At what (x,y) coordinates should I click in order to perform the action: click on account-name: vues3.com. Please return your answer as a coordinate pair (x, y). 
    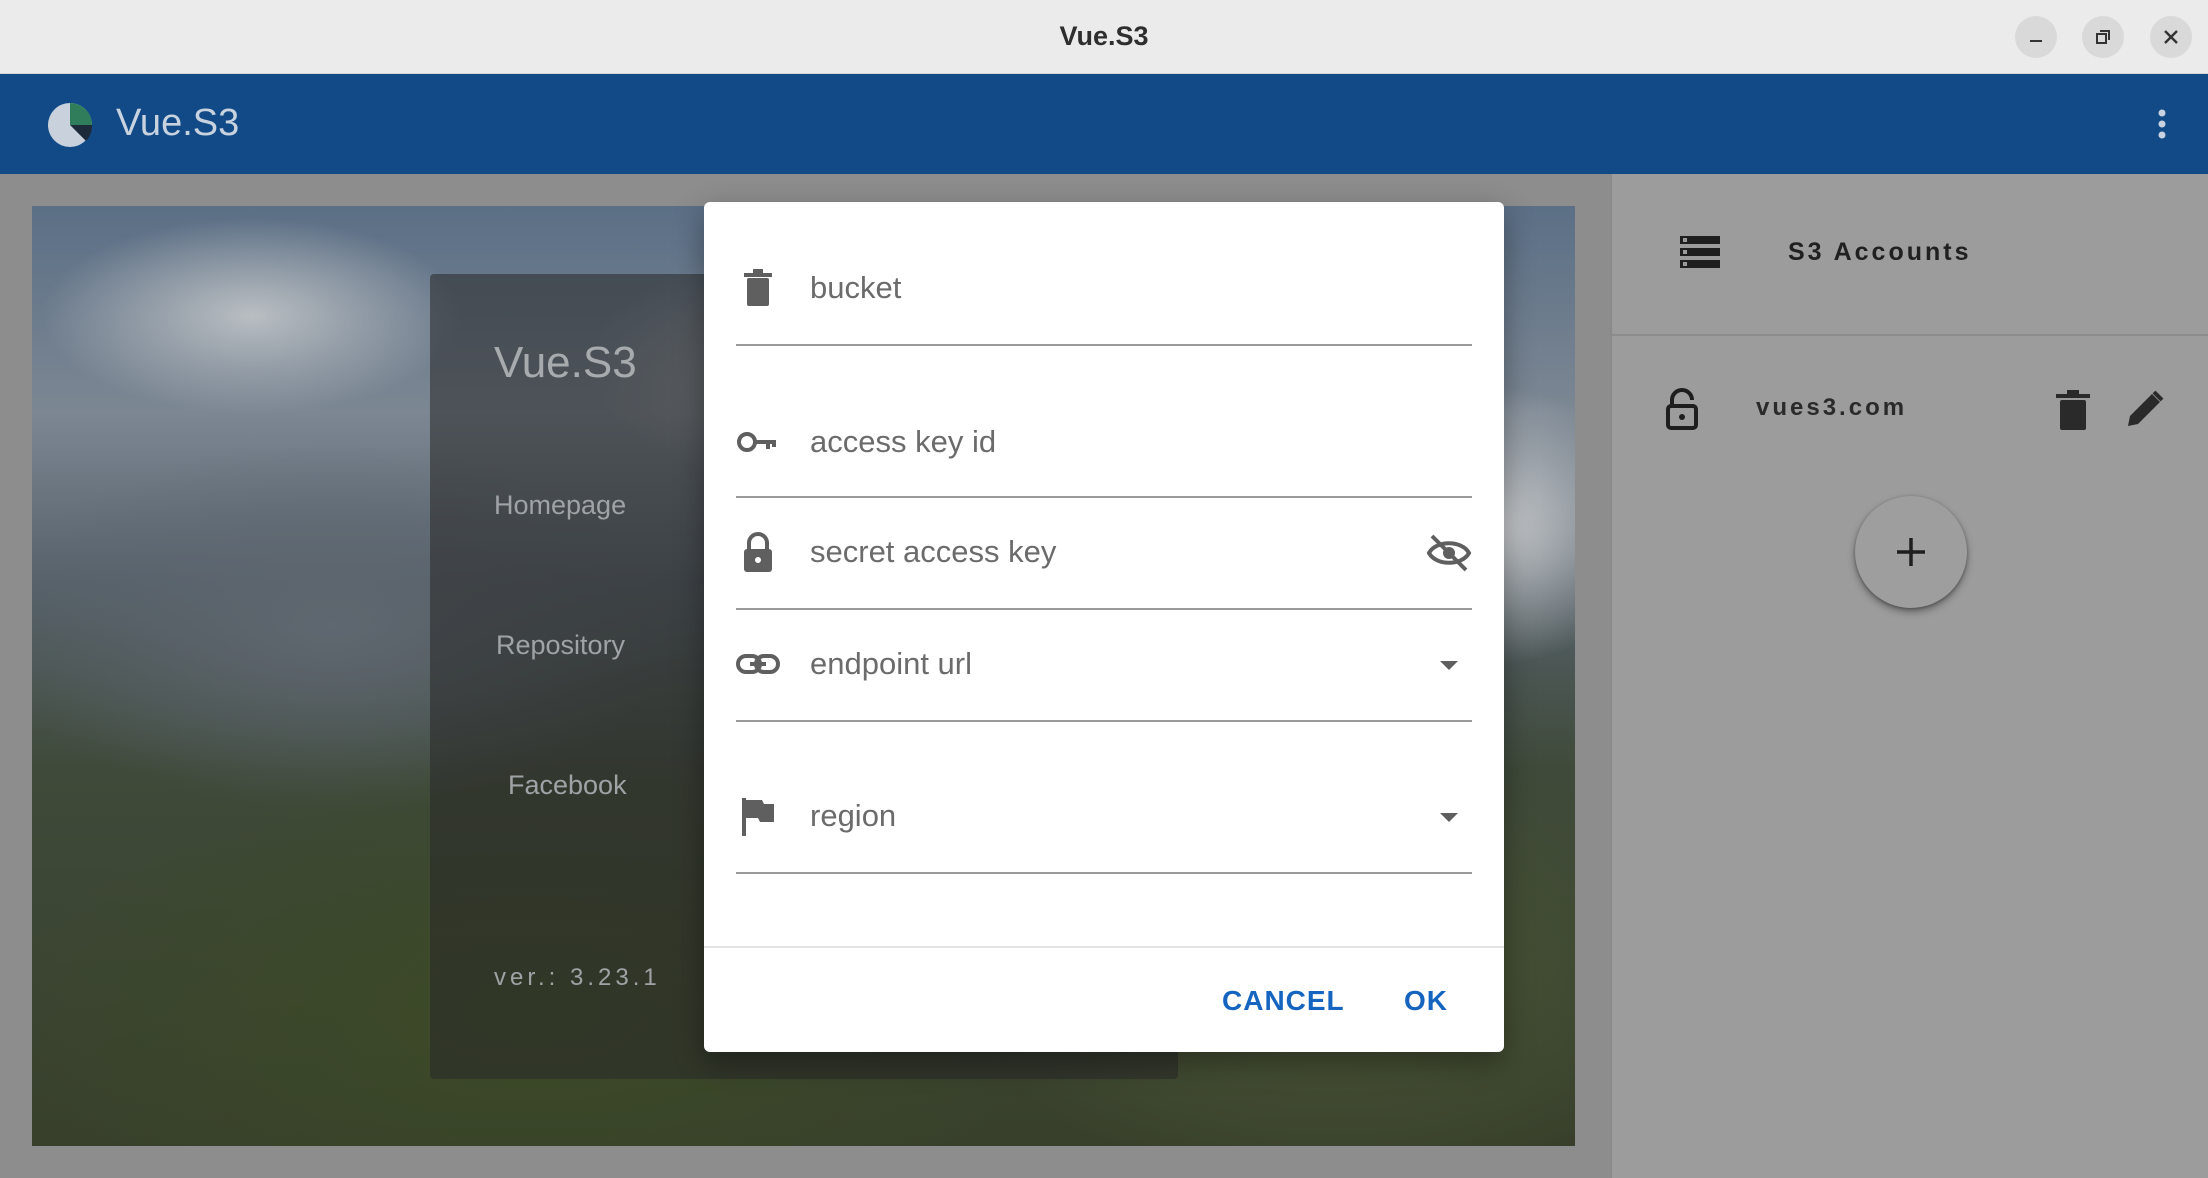
    Looking at the image, I should click on (1832, 407).